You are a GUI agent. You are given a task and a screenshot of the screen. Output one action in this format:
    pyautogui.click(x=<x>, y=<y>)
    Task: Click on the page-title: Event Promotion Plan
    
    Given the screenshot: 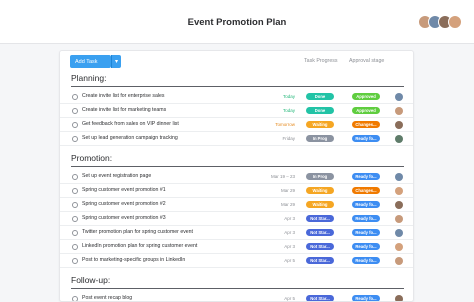 What is the action you would take?
    pyautogui.click(x=237, y=22)
    